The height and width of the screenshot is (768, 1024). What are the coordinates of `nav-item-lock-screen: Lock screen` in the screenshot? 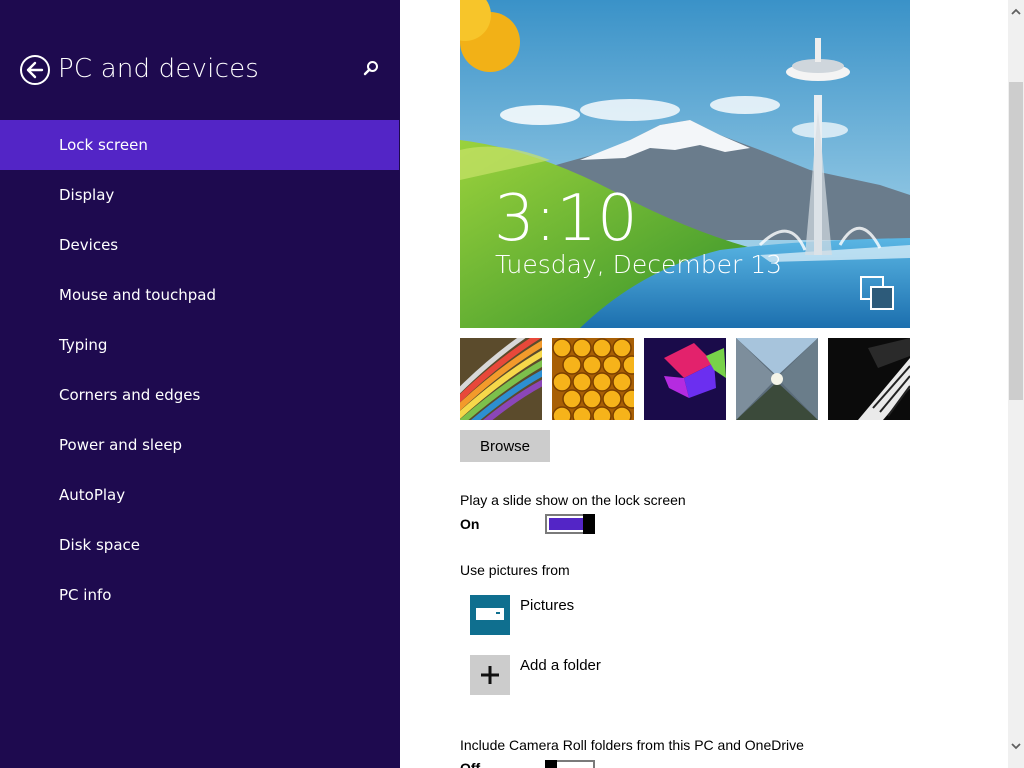 It's located at (199, 145).